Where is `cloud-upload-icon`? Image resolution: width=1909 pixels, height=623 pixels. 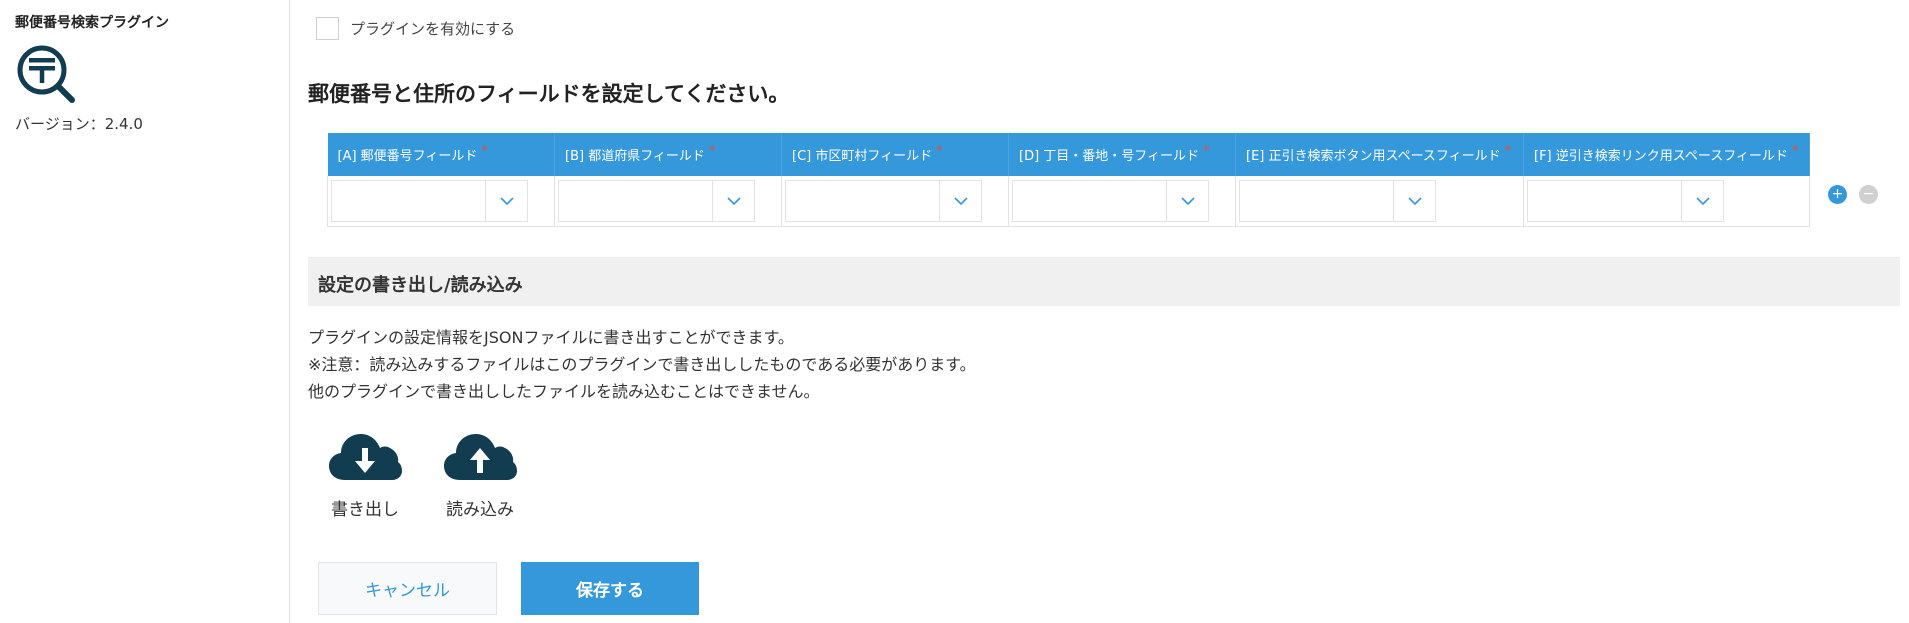
cloud-upload-icon is located at coordinates (480, 457).